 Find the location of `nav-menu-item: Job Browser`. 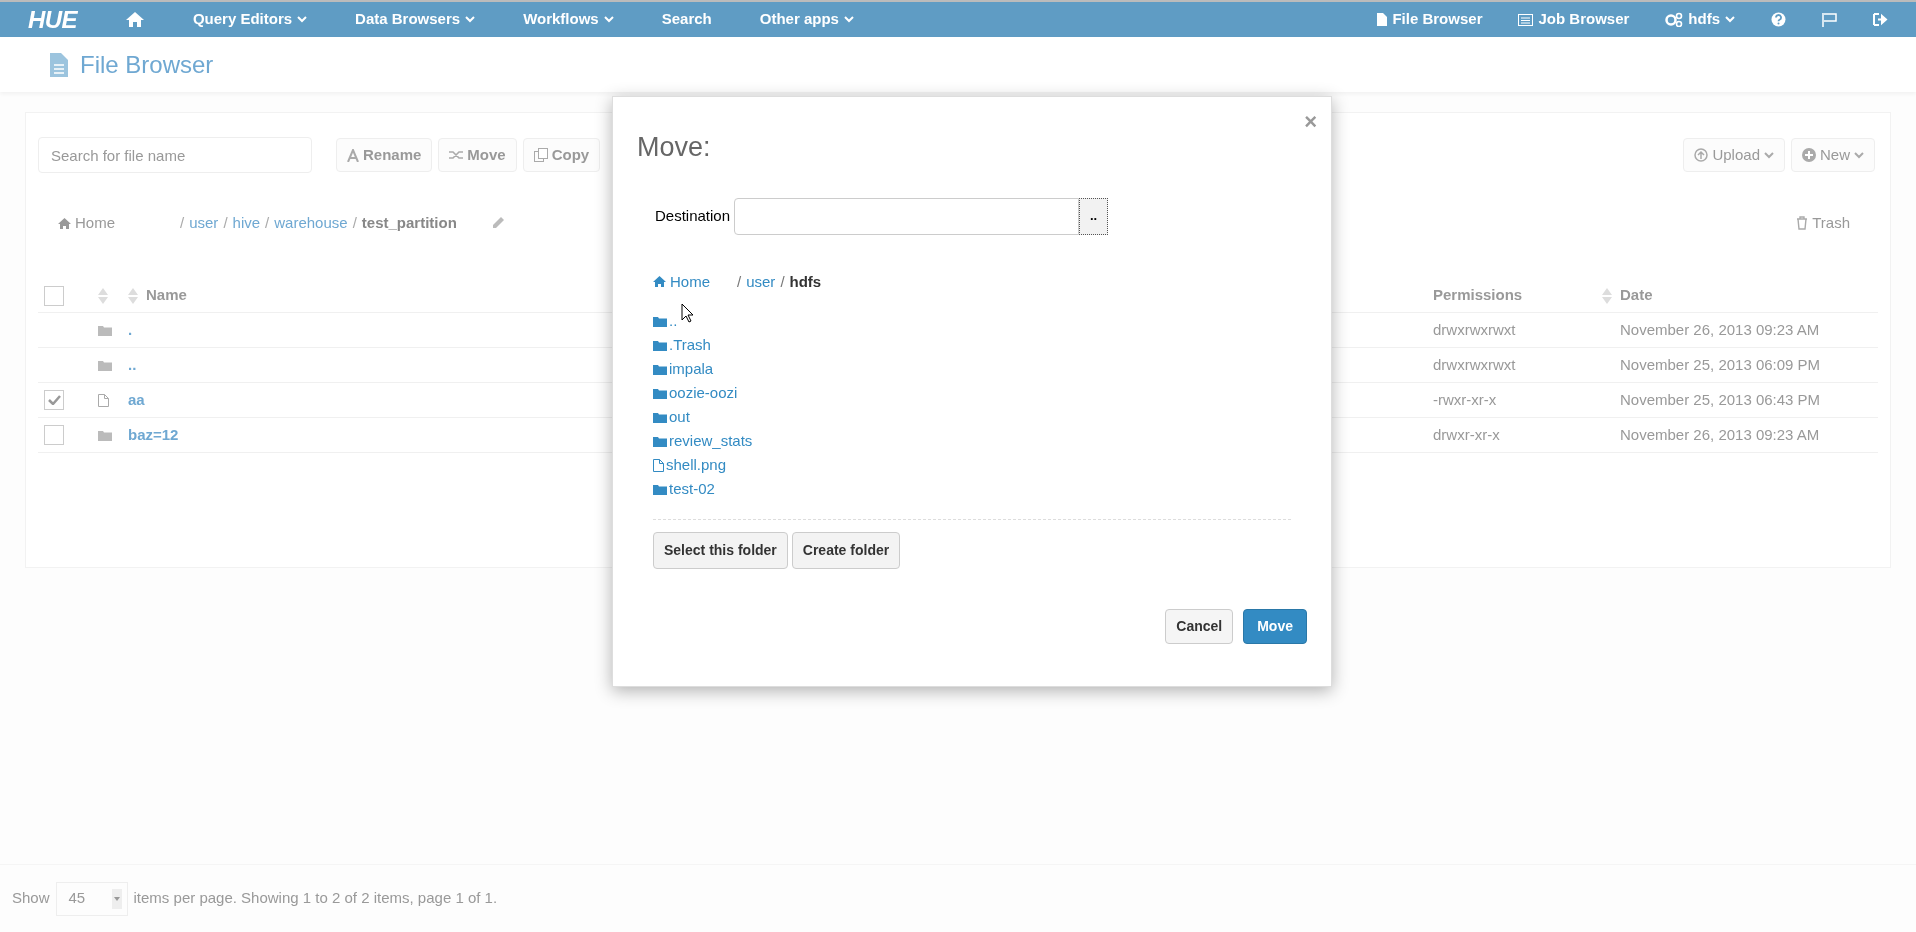

nav-menu-item: Job Browser is located at coordinates (1574, 19).